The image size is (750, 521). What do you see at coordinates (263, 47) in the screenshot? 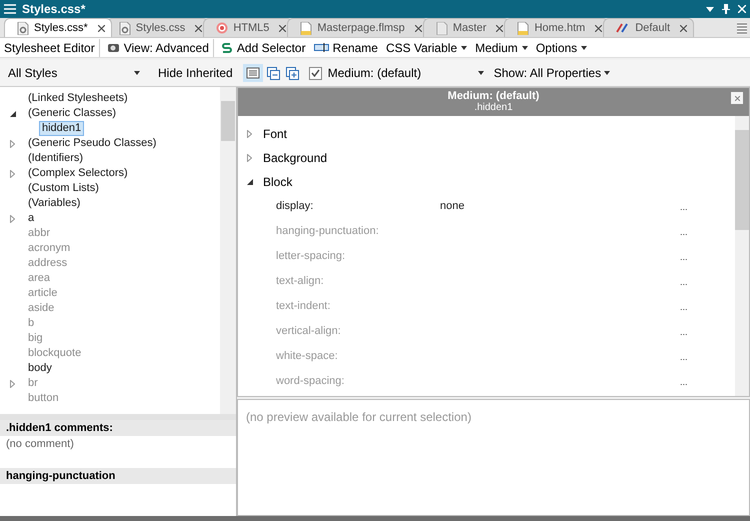
I see `toolbar-button: Add Selector` at bounding box center [263, 47].